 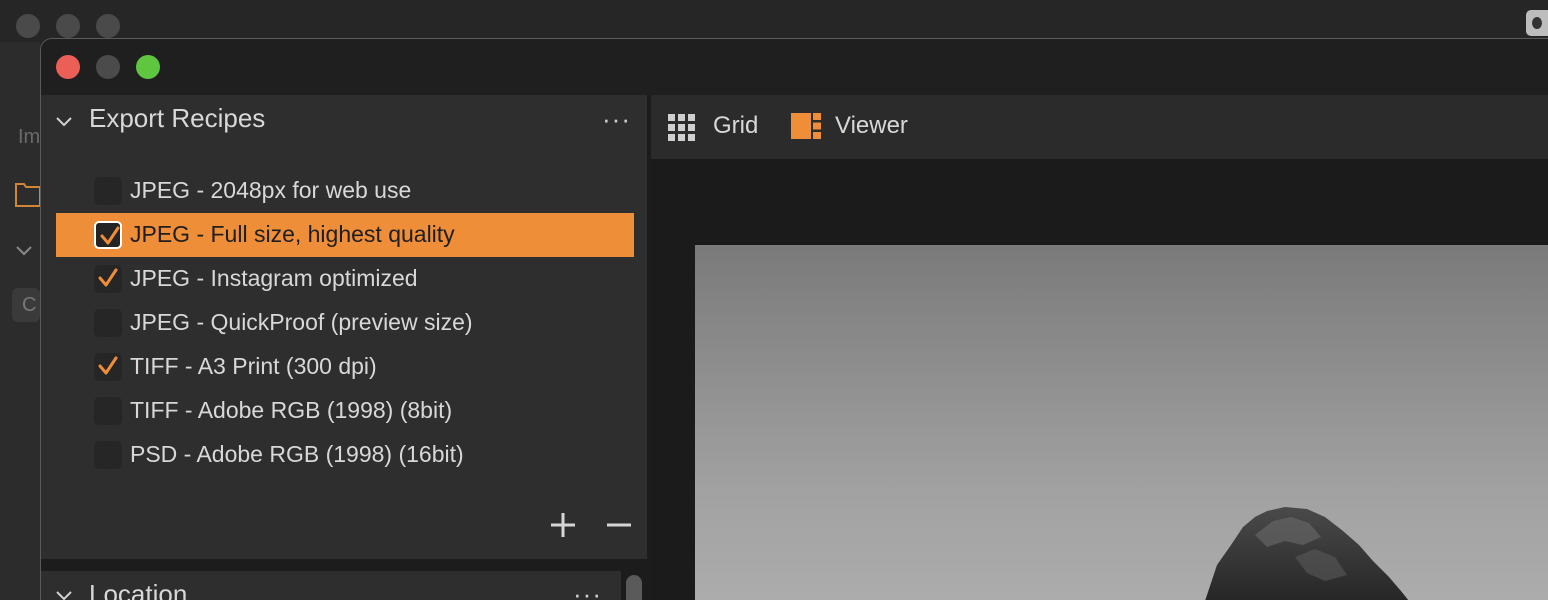 What do you see at coordinates (563, 525) in the screenshot?
I see `plus-icon` at bounding box center [563, 525].